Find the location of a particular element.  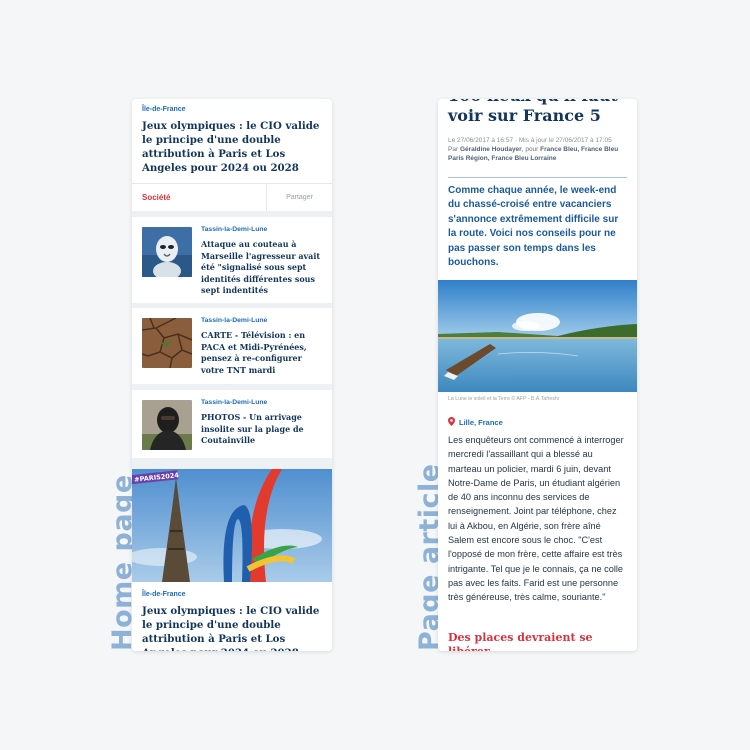

article-title: 100 lieux qu'il faut voir sur France 5 is located at coordinates (533, 112).